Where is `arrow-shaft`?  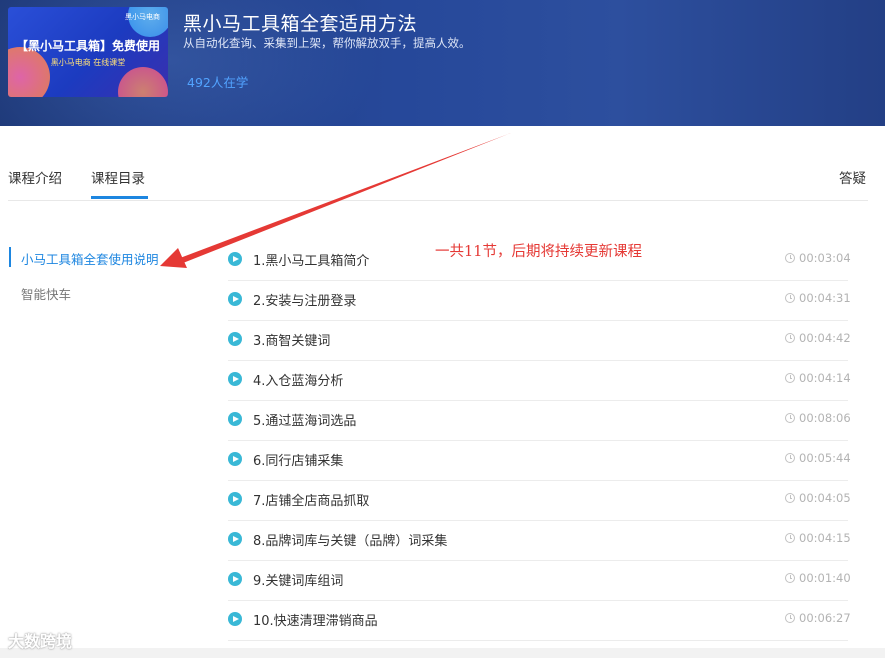
arrow-shaft is located at coordinates (345, 198).